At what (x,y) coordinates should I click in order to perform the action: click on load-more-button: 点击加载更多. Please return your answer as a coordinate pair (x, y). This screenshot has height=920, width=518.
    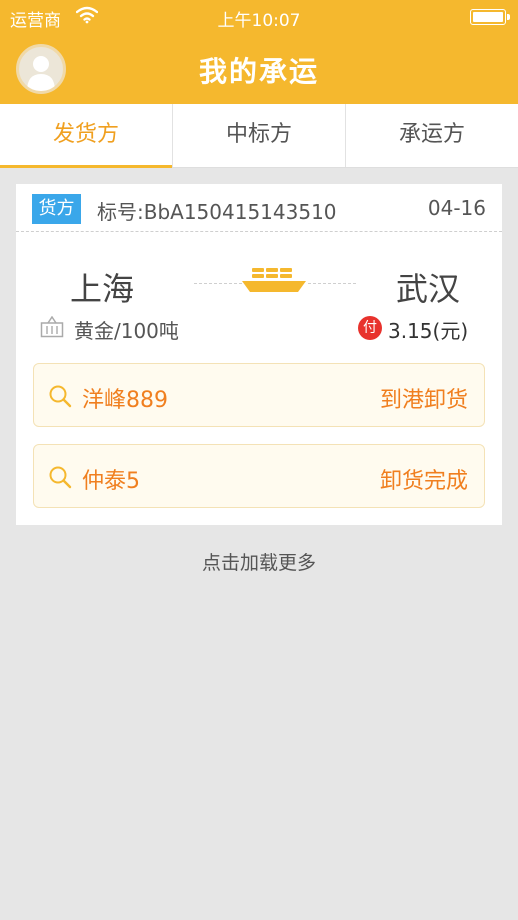
    Looking at the image, I should click on (259, 561).